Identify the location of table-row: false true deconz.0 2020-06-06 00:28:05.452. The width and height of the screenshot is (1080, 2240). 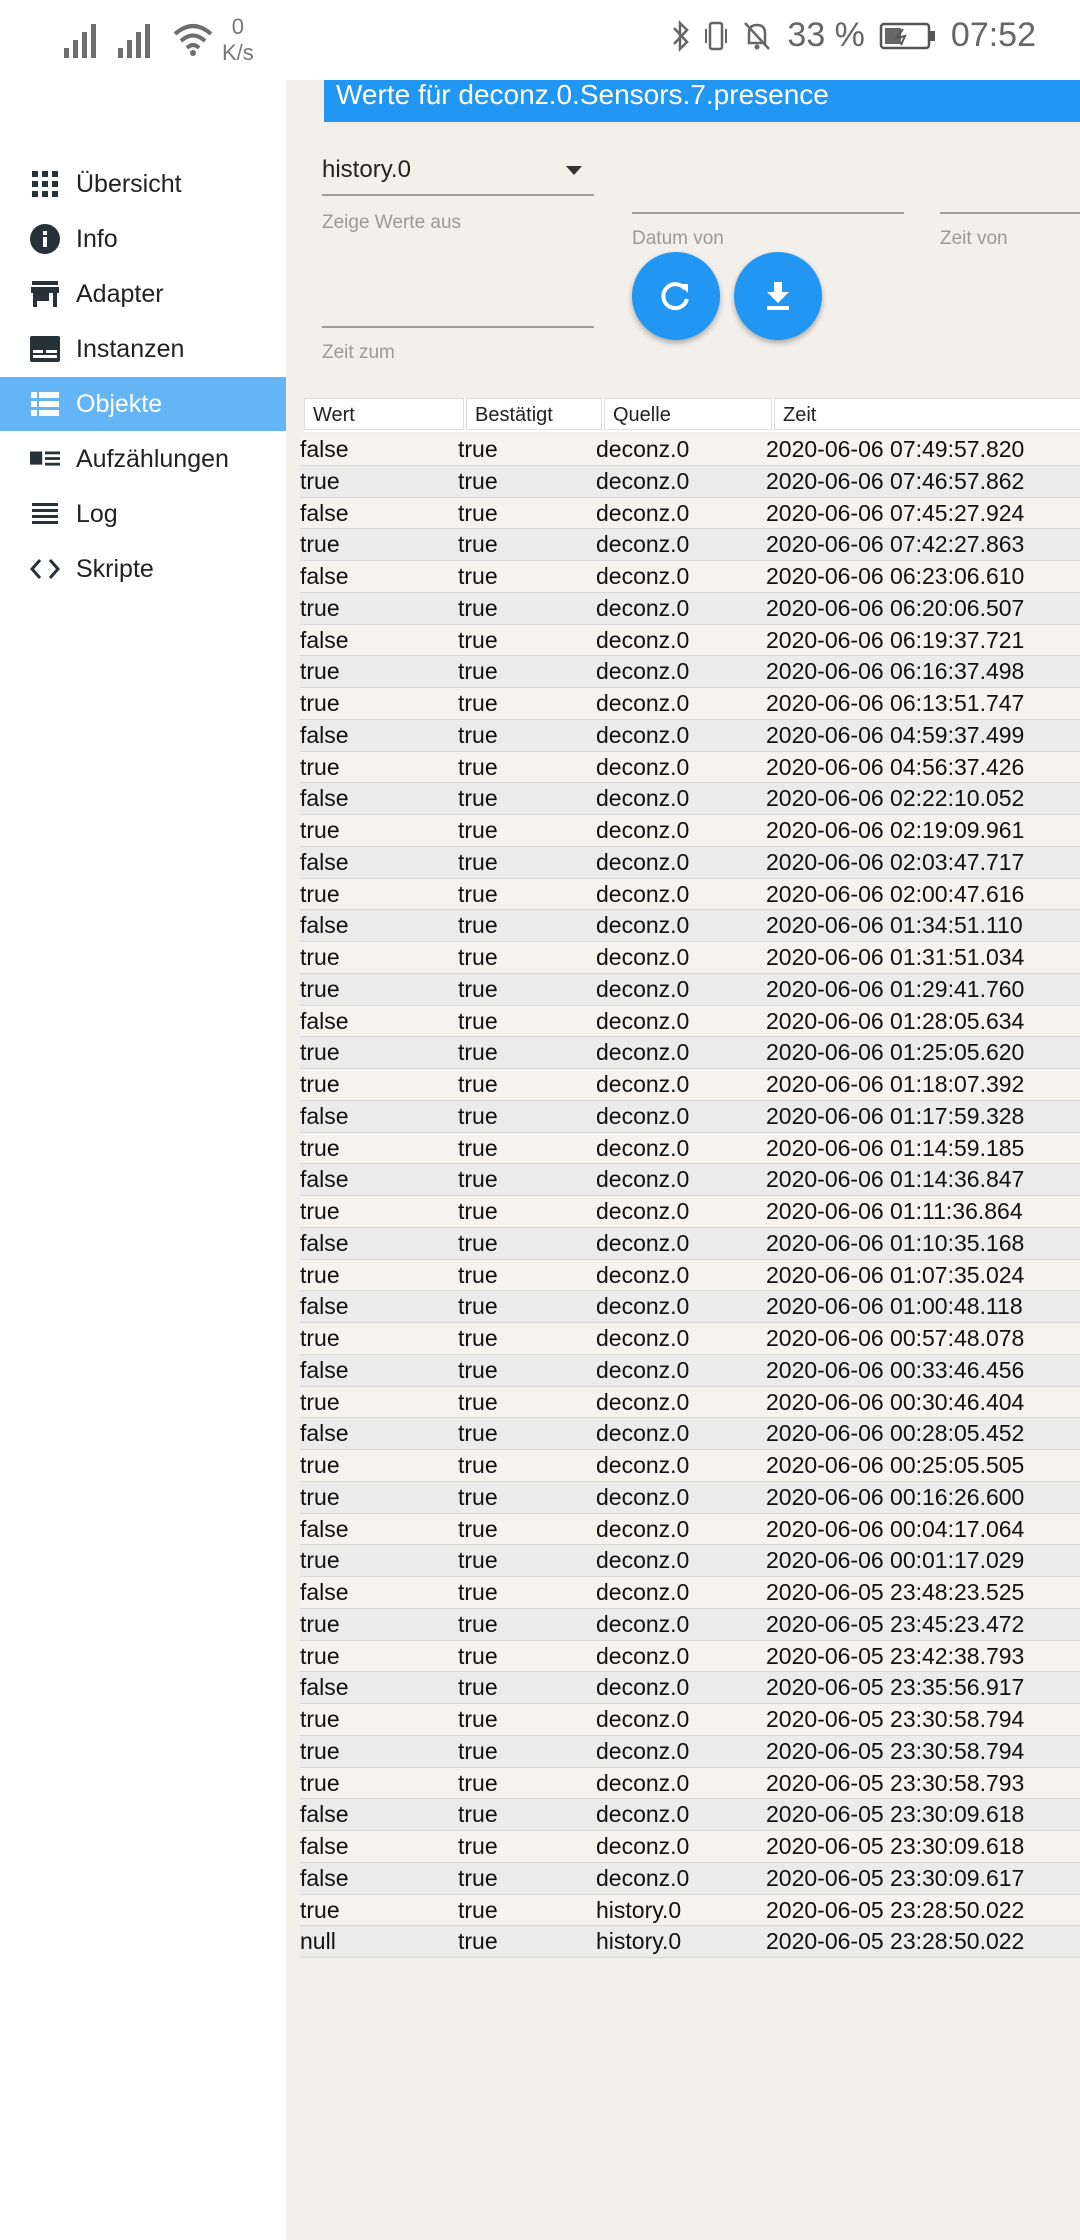
(690, 1434).